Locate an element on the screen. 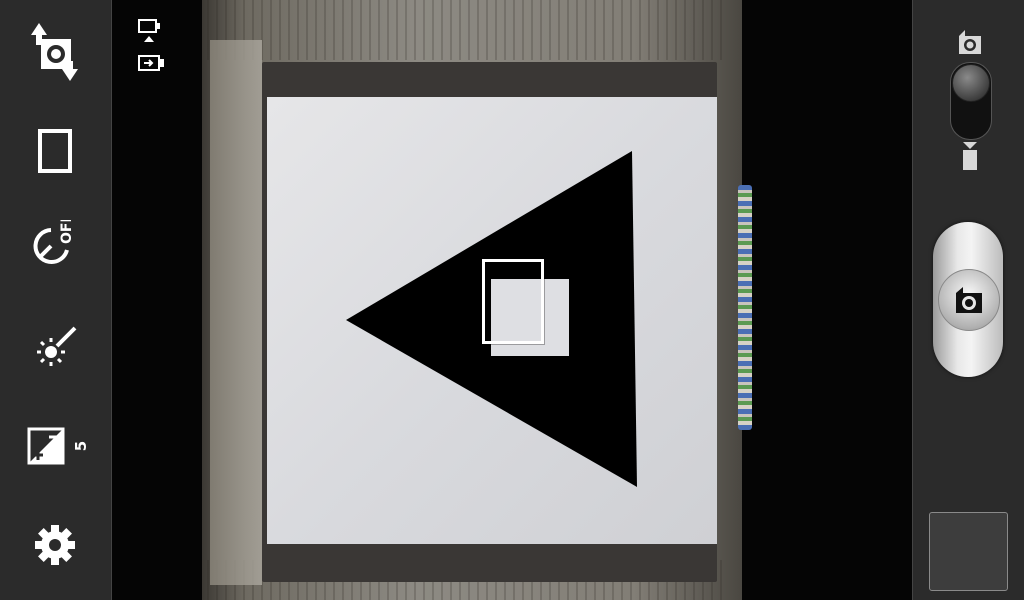 This screenshot has height=600, width=1024. camera-shutter-icon is located at coordinates (969, 300).